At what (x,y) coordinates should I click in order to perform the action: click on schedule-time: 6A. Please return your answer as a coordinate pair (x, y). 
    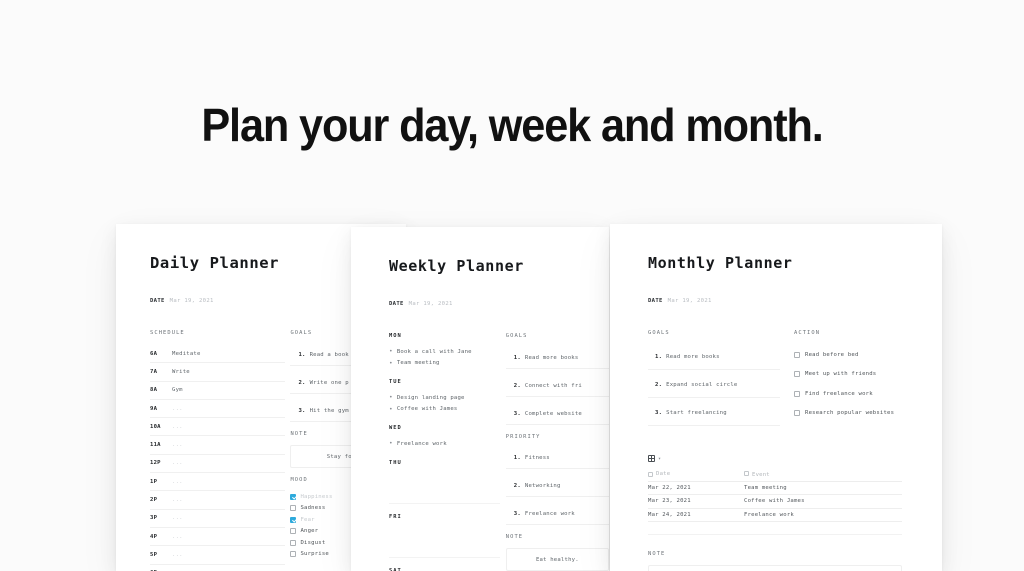
    Looking at the image, I should click on (154, 353).